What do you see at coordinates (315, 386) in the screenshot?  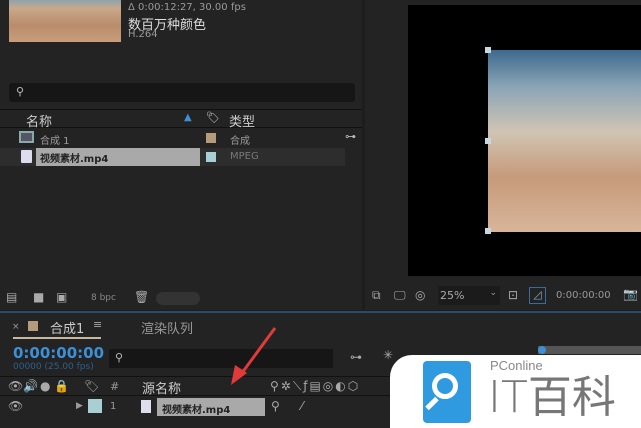 I see `switches-icons: ⚲✲⟍ƒ▤◎◐⬡` at bounding box center [315, 386].